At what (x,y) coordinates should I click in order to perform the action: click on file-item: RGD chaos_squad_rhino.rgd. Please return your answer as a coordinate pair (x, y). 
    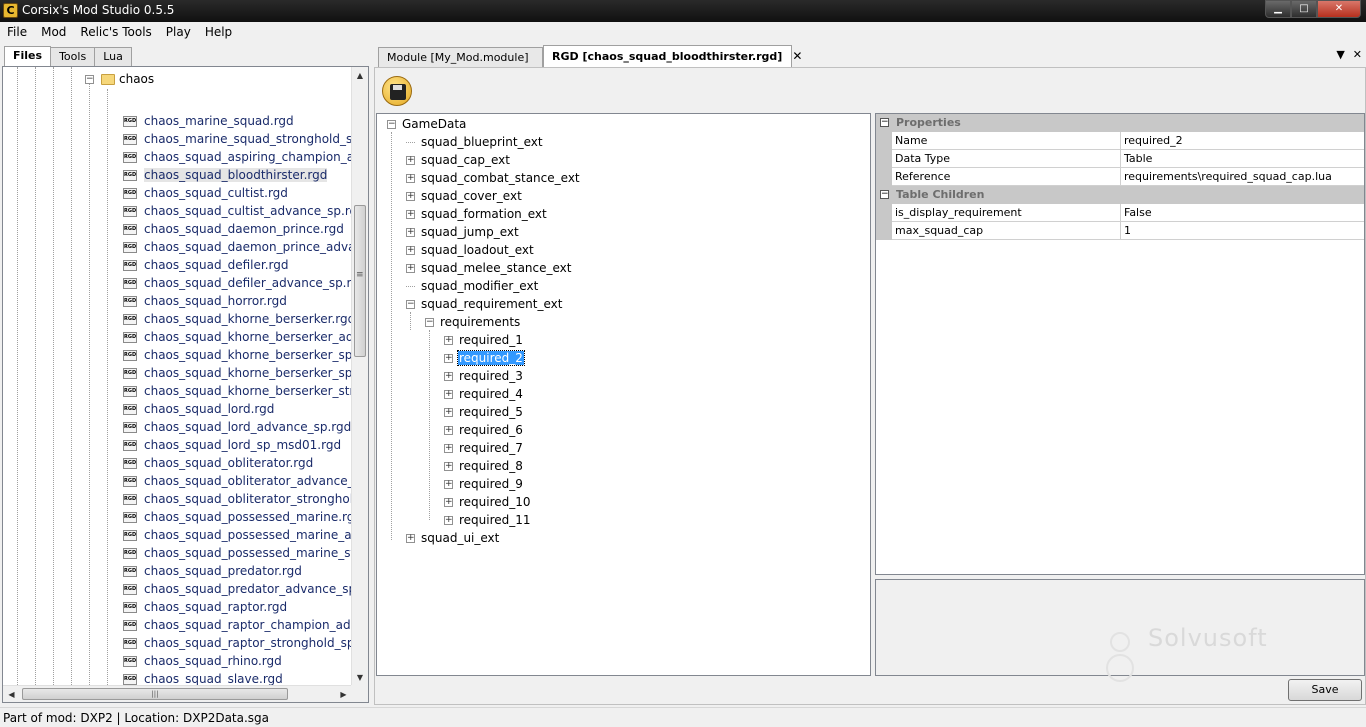
    Looking at the image, I should click on (239, 661).